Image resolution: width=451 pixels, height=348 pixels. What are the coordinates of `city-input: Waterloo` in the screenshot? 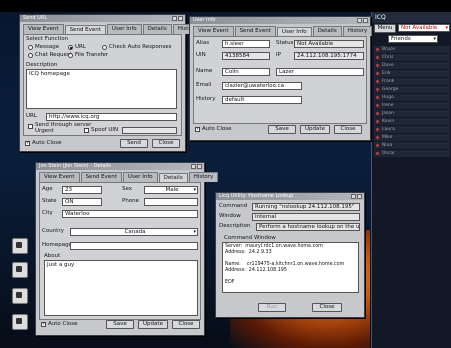 It's located at (130, 214).